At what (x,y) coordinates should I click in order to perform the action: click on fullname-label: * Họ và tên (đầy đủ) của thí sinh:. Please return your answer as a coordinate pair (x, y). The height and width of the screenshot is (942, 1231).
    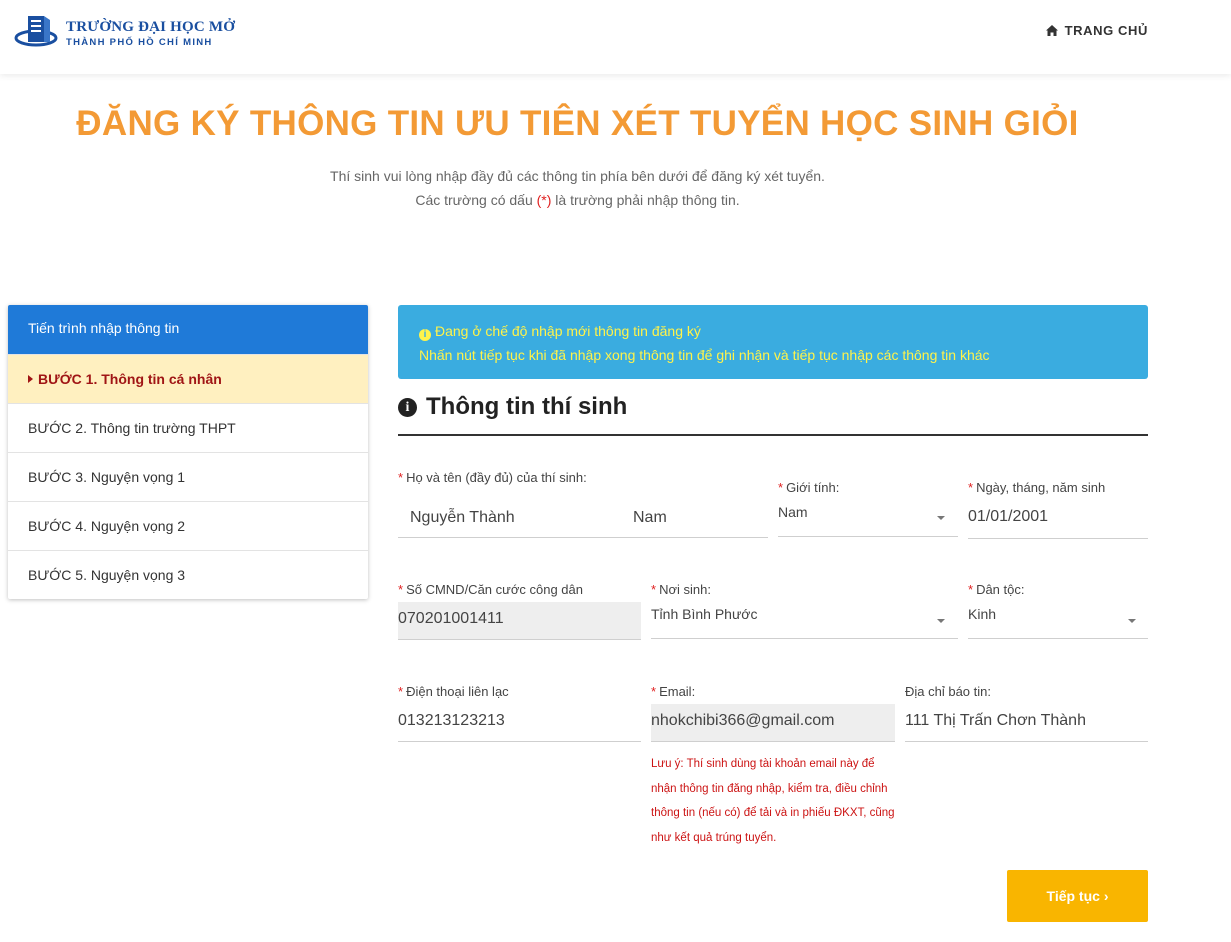
    Looking at the image, I should click on (492, 477).